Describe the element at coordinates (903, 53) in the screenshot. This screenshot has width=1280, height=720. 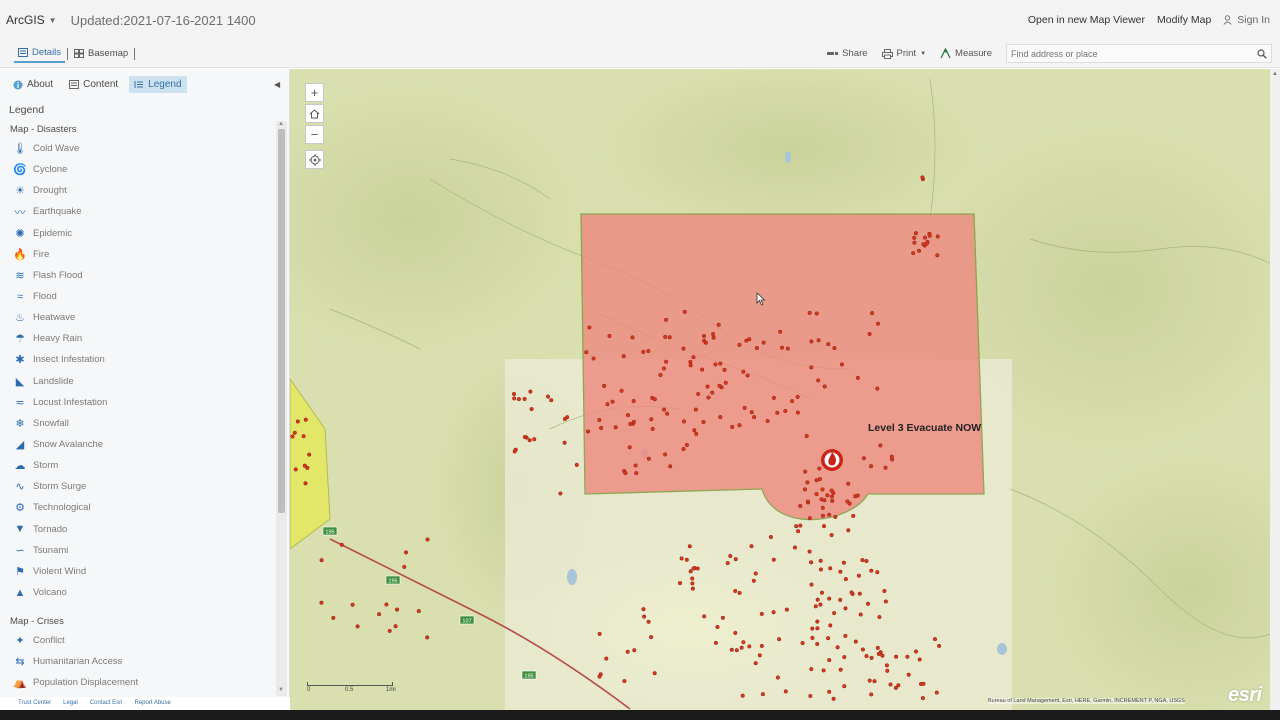
I see `print-button: Print ▼` at that location.